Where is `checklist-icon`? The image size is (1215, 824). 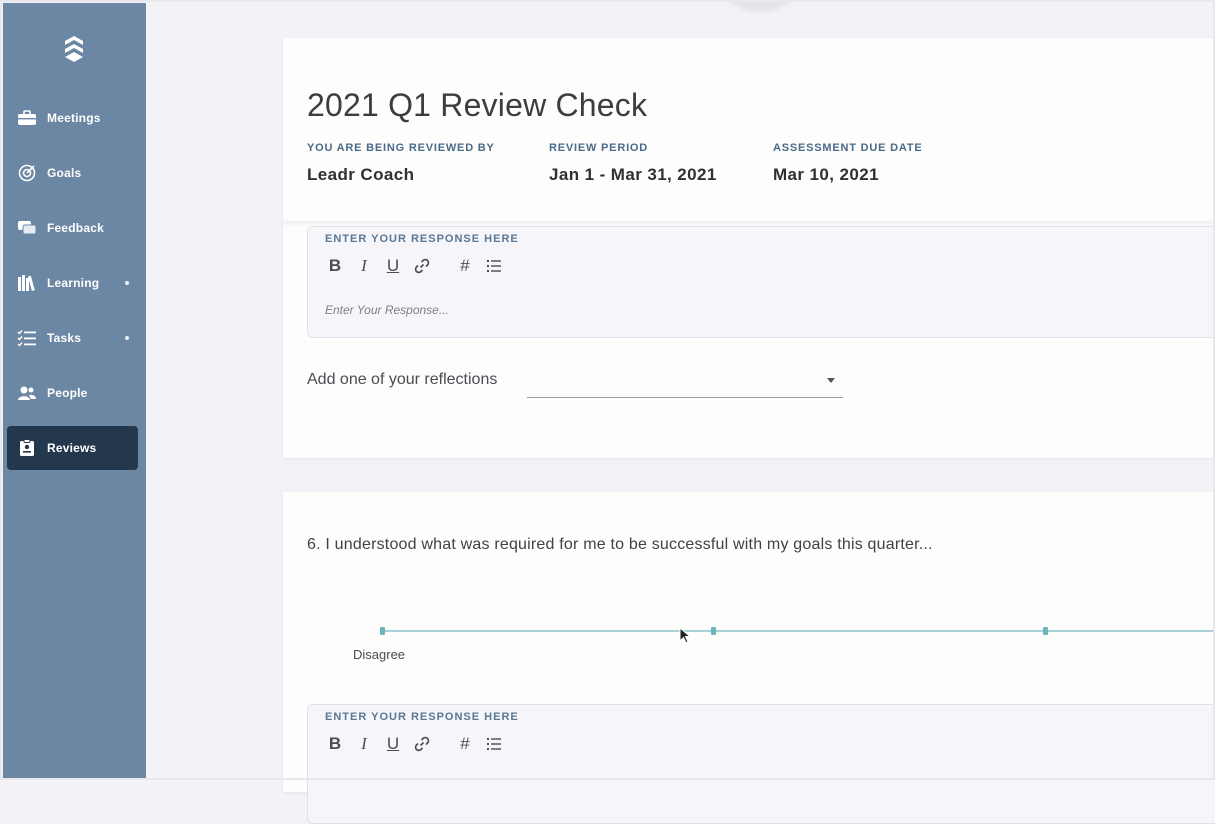 checklist-icon is located at coordinates (27, 338).